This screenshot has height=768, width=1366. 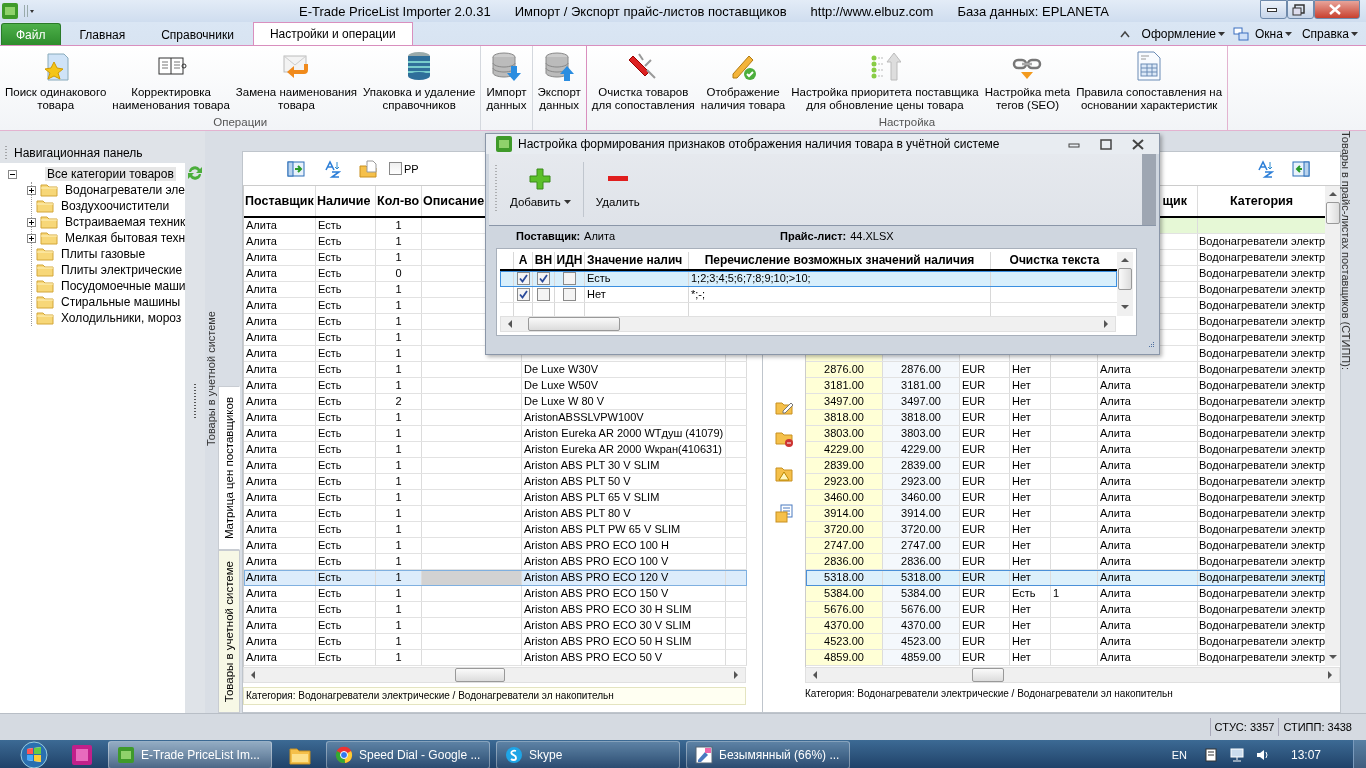 What do you see at coordinates (1065, 578) in the screenshot?
I see `table-row: 5318.00 5318.00 EUR Нет Алита Водонагреватели электр` at bounding box center [1065, 578].